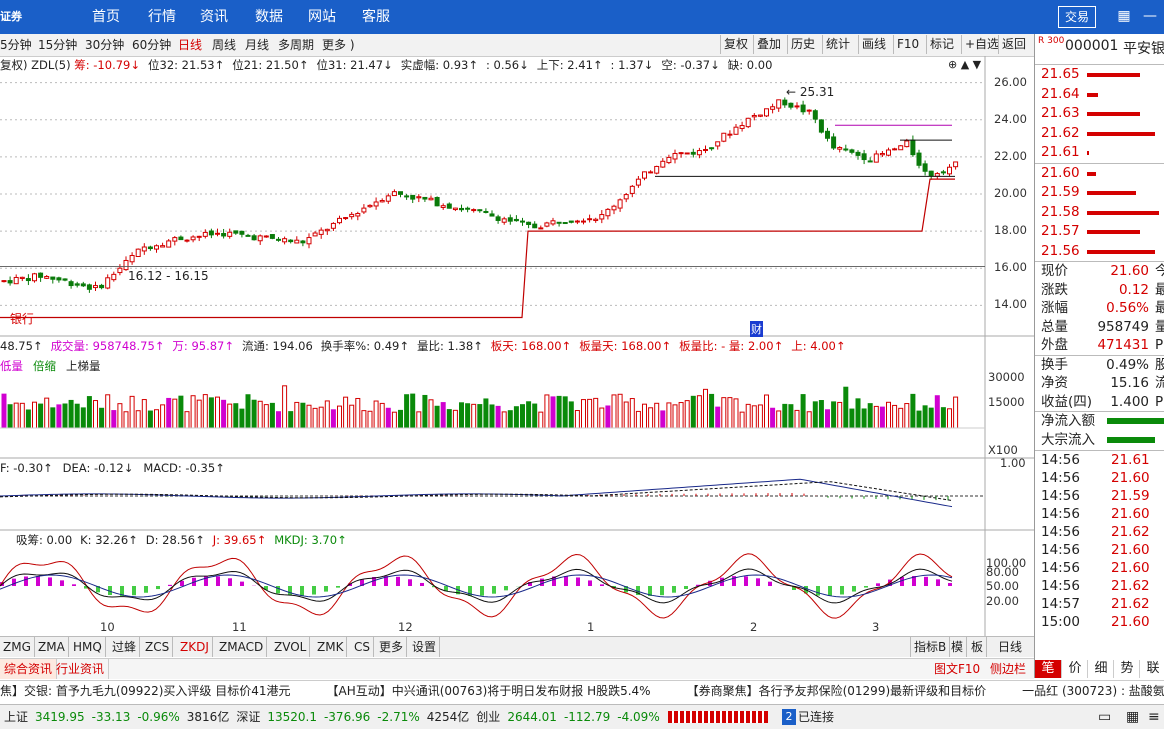 This screenshot has width=1164, height=729. Describe the element at coordinates (1151, 669) in the screenshot. I see `panel-tab-4: 联` at that location.